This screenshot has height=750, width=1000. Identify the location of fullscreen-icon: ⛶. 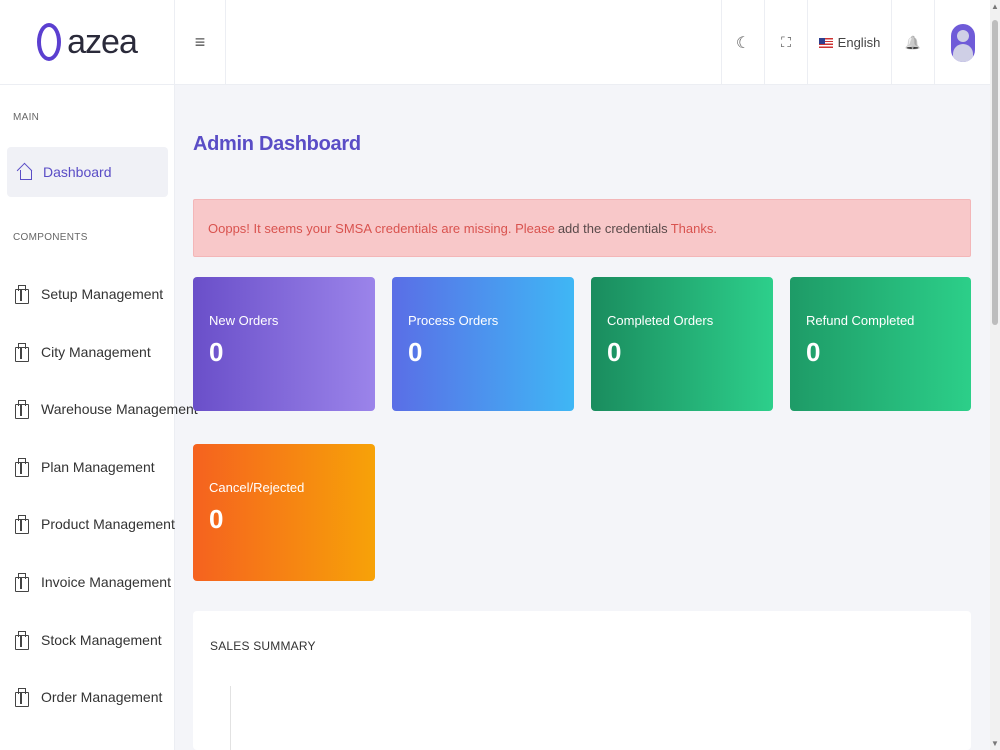
(786, 42).